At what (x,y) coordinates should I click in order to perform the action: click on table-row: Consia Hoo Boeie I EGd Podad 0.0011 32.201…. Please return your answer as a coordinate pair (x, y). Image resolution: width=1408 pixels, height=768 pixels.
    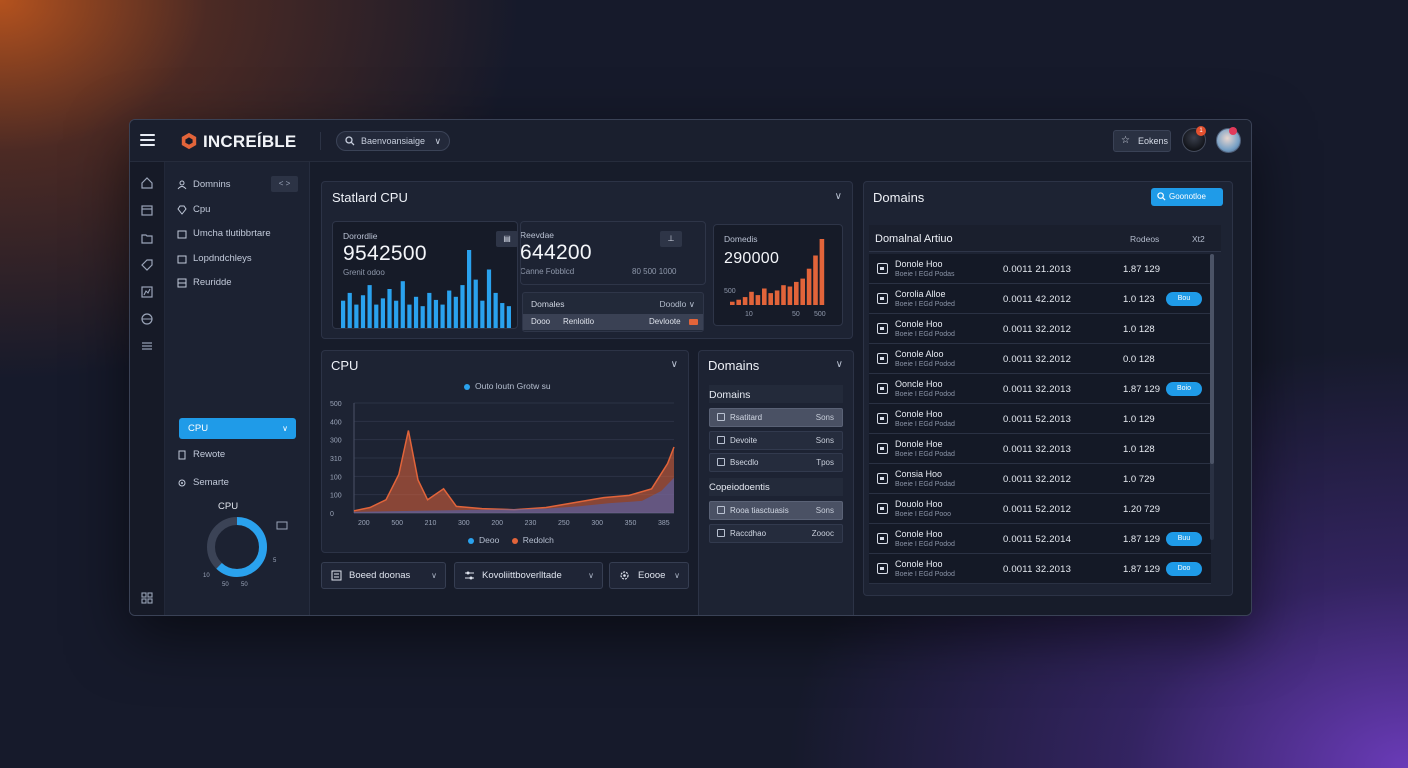
    Looking at the image, I should click on (1040, 479).